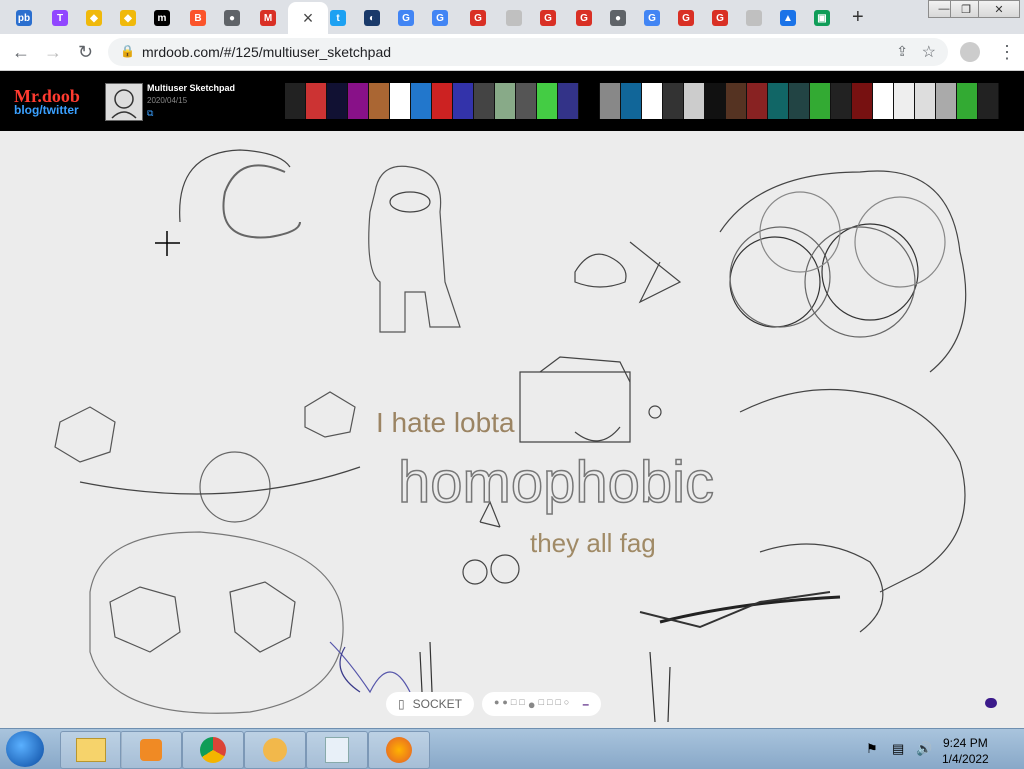 This screenshot has height=769, width=1024. What do you see at coordinates (898, 749) in the screenshot?
I see `network-icon: ▤` at bounding box center [898, 749].